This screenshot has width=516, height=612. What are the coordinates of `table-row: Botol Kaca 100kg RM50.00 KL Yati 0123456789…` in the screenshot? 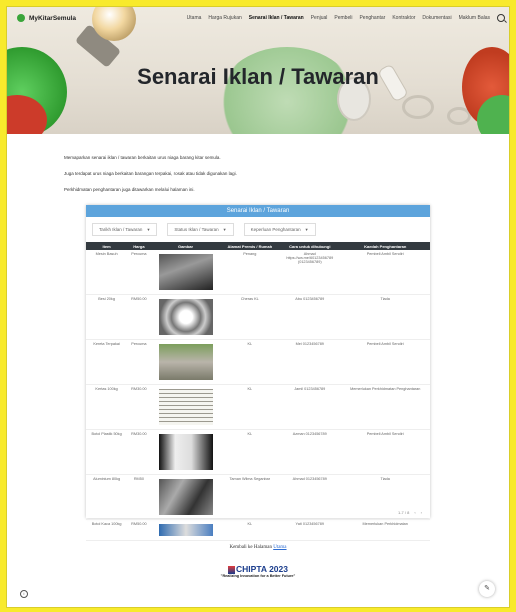 It's located at (258, 530).